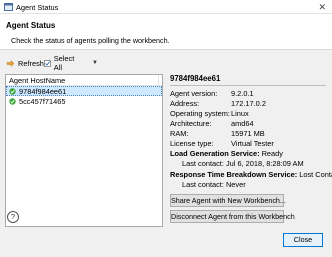 Image resolution: width=332 pixels, height=257 pixels. I want to click on load-generation-label: Load Generation Service:, so click(216, 153).